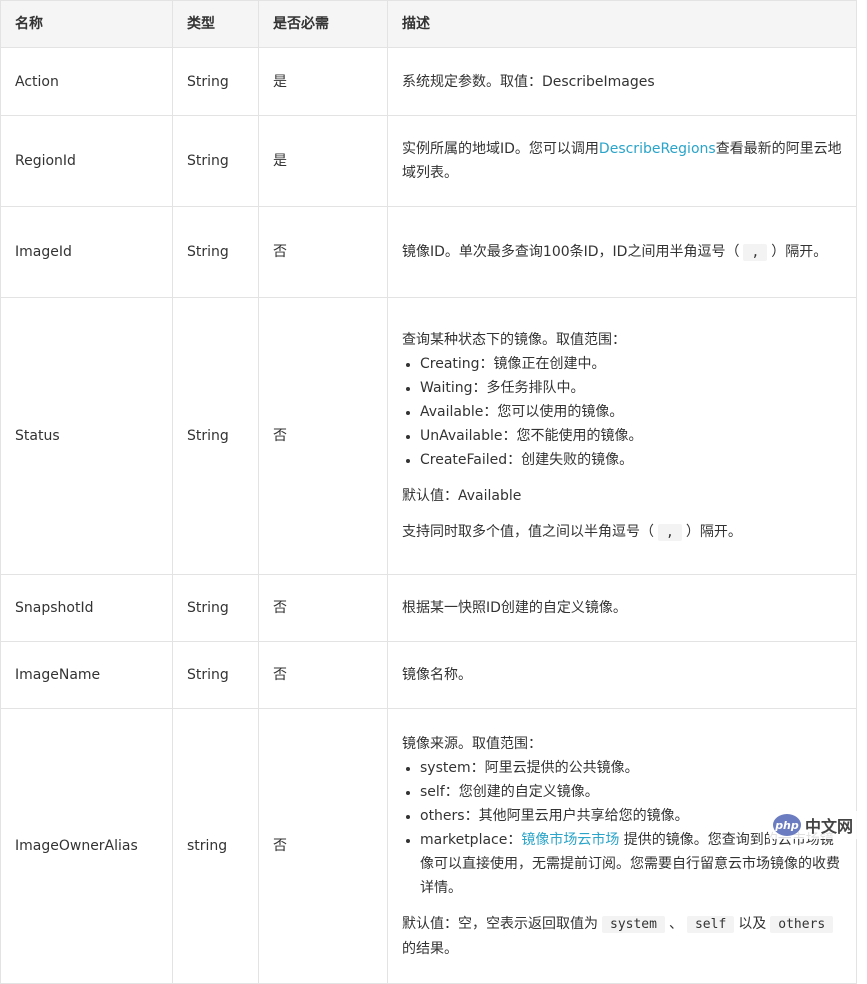 The width and height of the screenshot is (867, 984). Describe the element at coordinates (323, 24) in the screenshot. I see `header-required: 是否必需` at that location.